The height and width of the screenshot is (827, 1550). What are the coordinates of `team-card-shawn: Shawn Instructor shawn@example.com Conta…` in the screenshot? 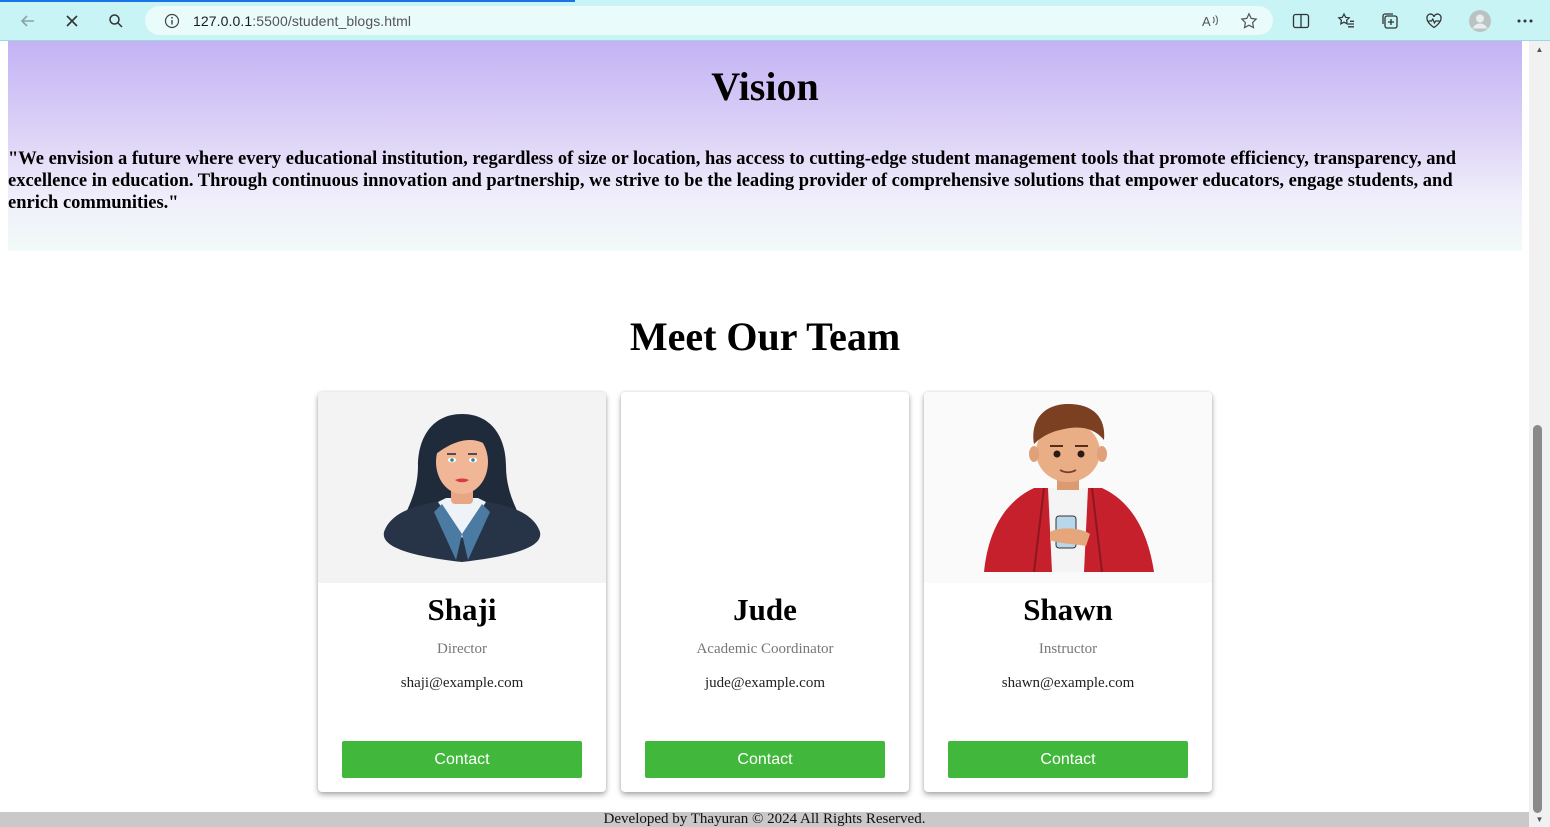 It's located at (1068, 592).